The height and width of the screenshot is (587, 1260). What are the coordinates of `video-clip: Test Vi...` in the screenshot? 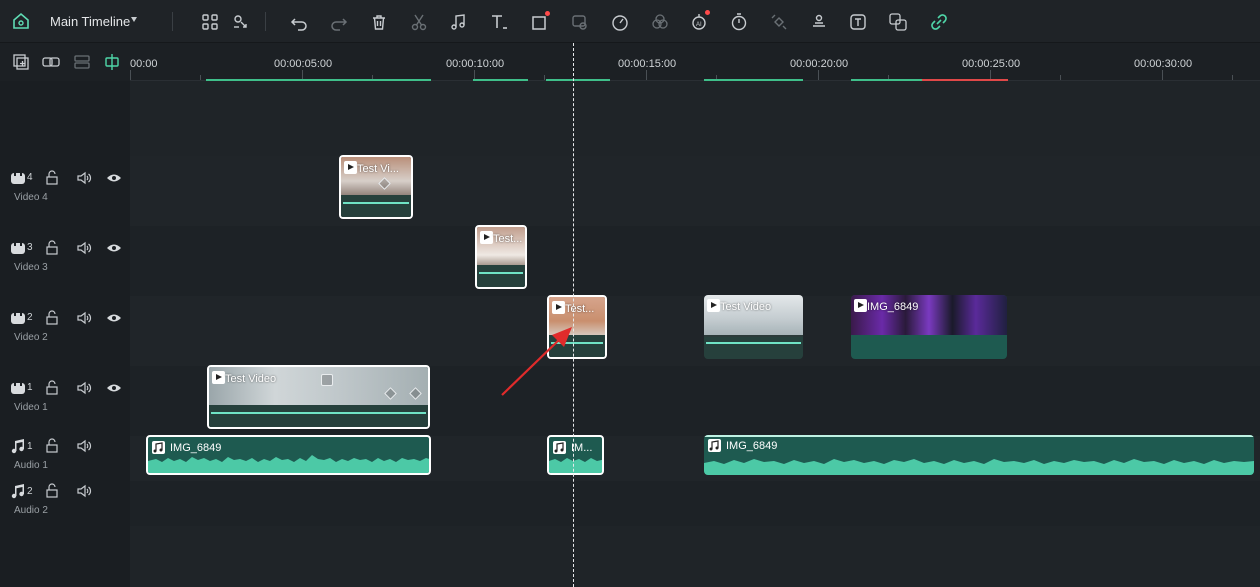 It's located at (376, 187).